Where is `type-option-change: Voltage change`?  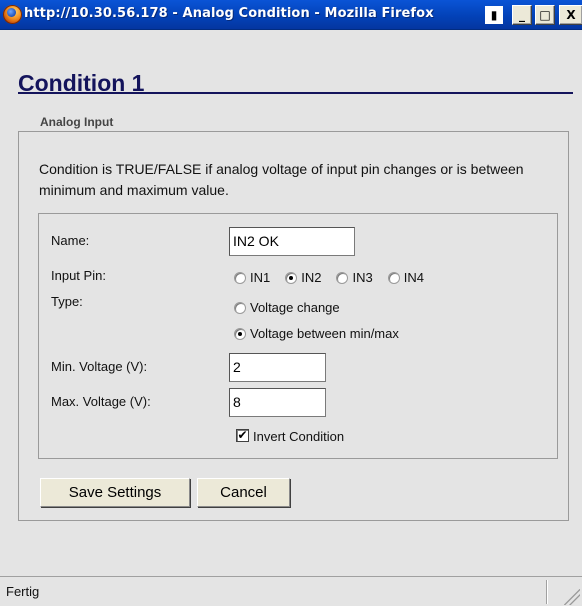 type-option-change: Voltage change is located at coordinates (287, 307).